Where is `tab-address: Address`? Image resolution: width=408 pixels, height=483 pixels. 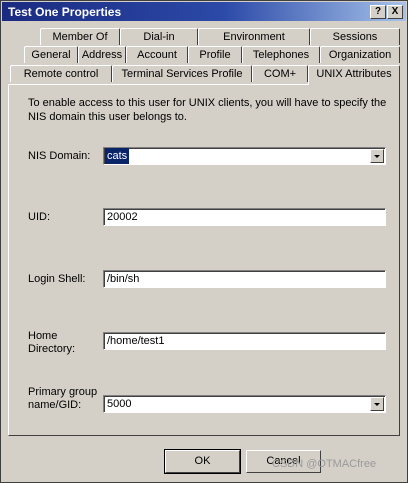 tab-address: Address is located at coordinates (102, 54).